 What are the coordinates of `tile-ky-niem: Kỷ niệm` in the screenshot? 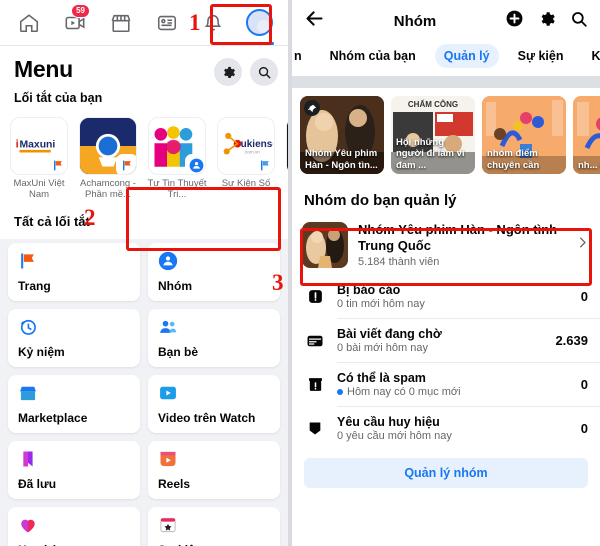 It's located at (74, 338).